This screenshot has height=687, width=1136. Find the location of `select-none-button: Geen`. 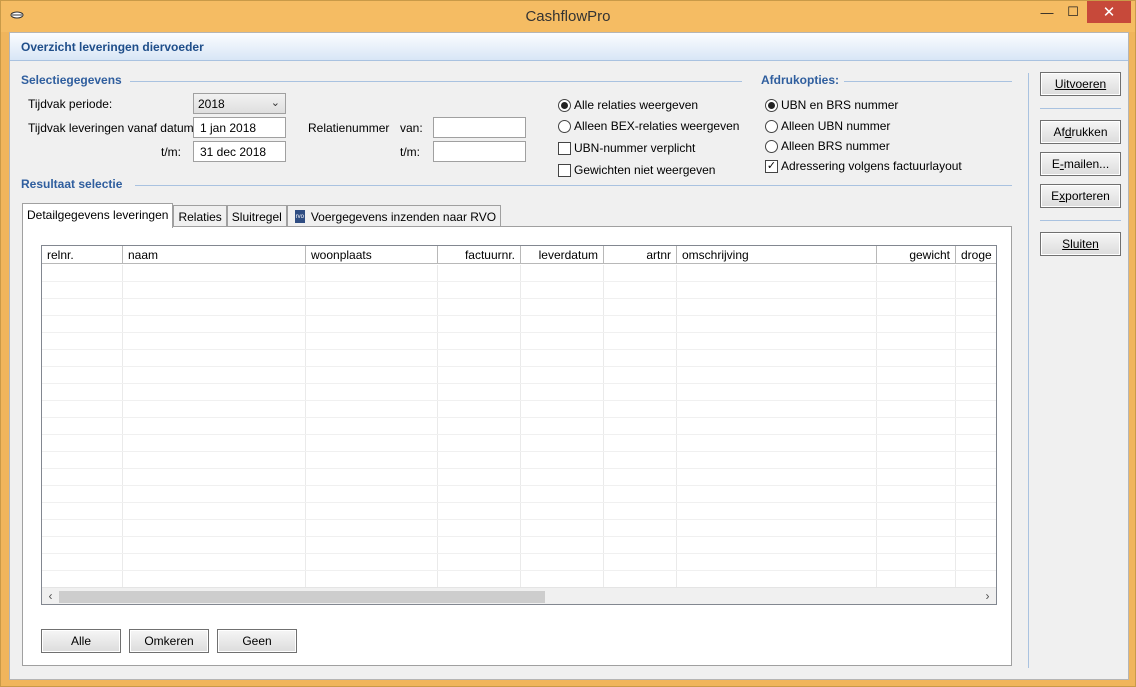

select-none-button: Geen is located at coordinates (257, 641).